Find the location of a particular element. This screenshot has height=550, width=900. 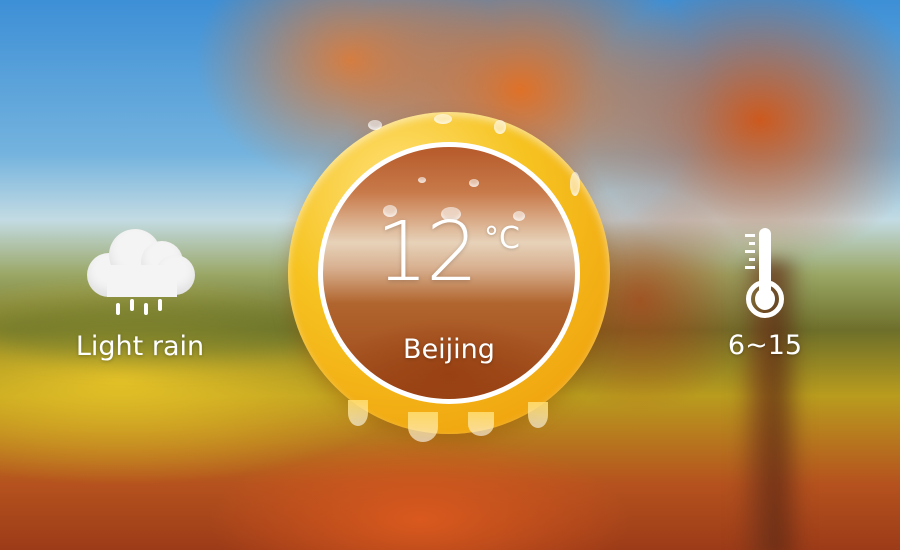

range-panel: 6~15 is located at coordinates (765, 294).